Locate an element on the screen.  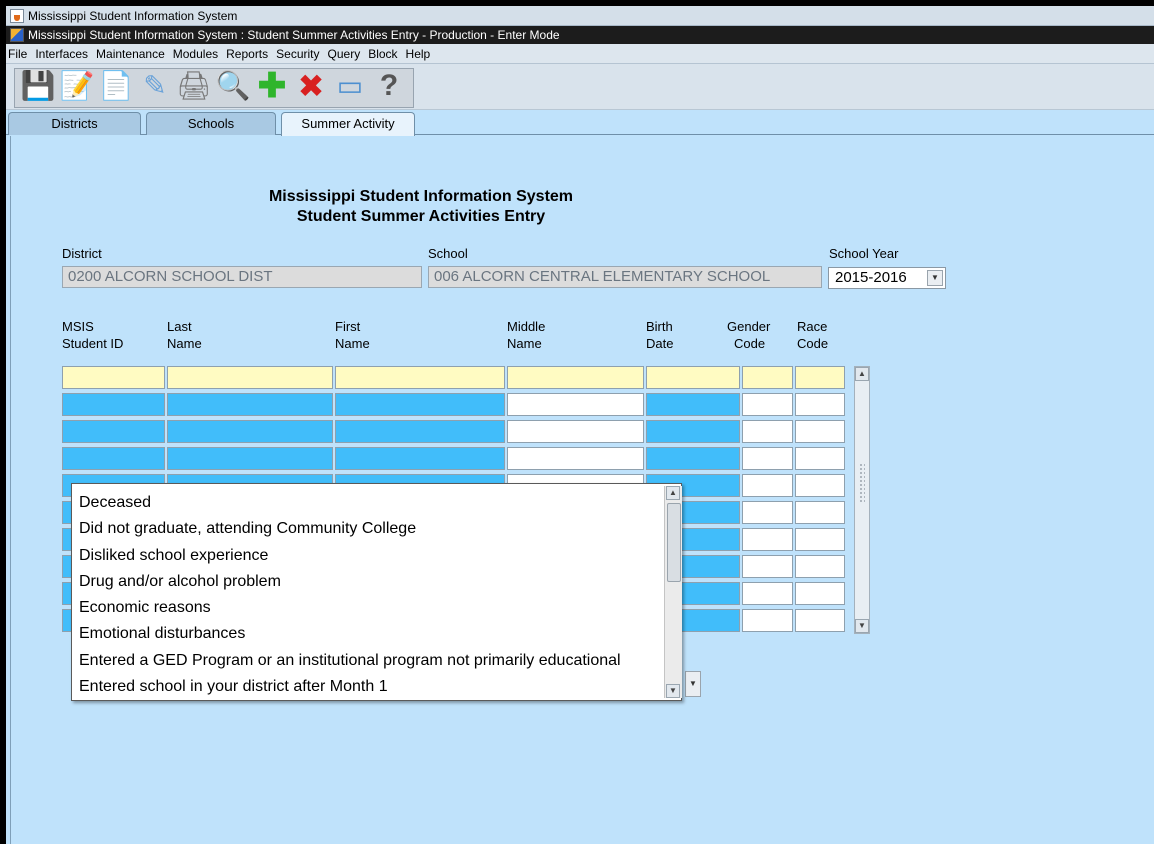
col-middle-line1: Middle is located at coordinates (526, 326).